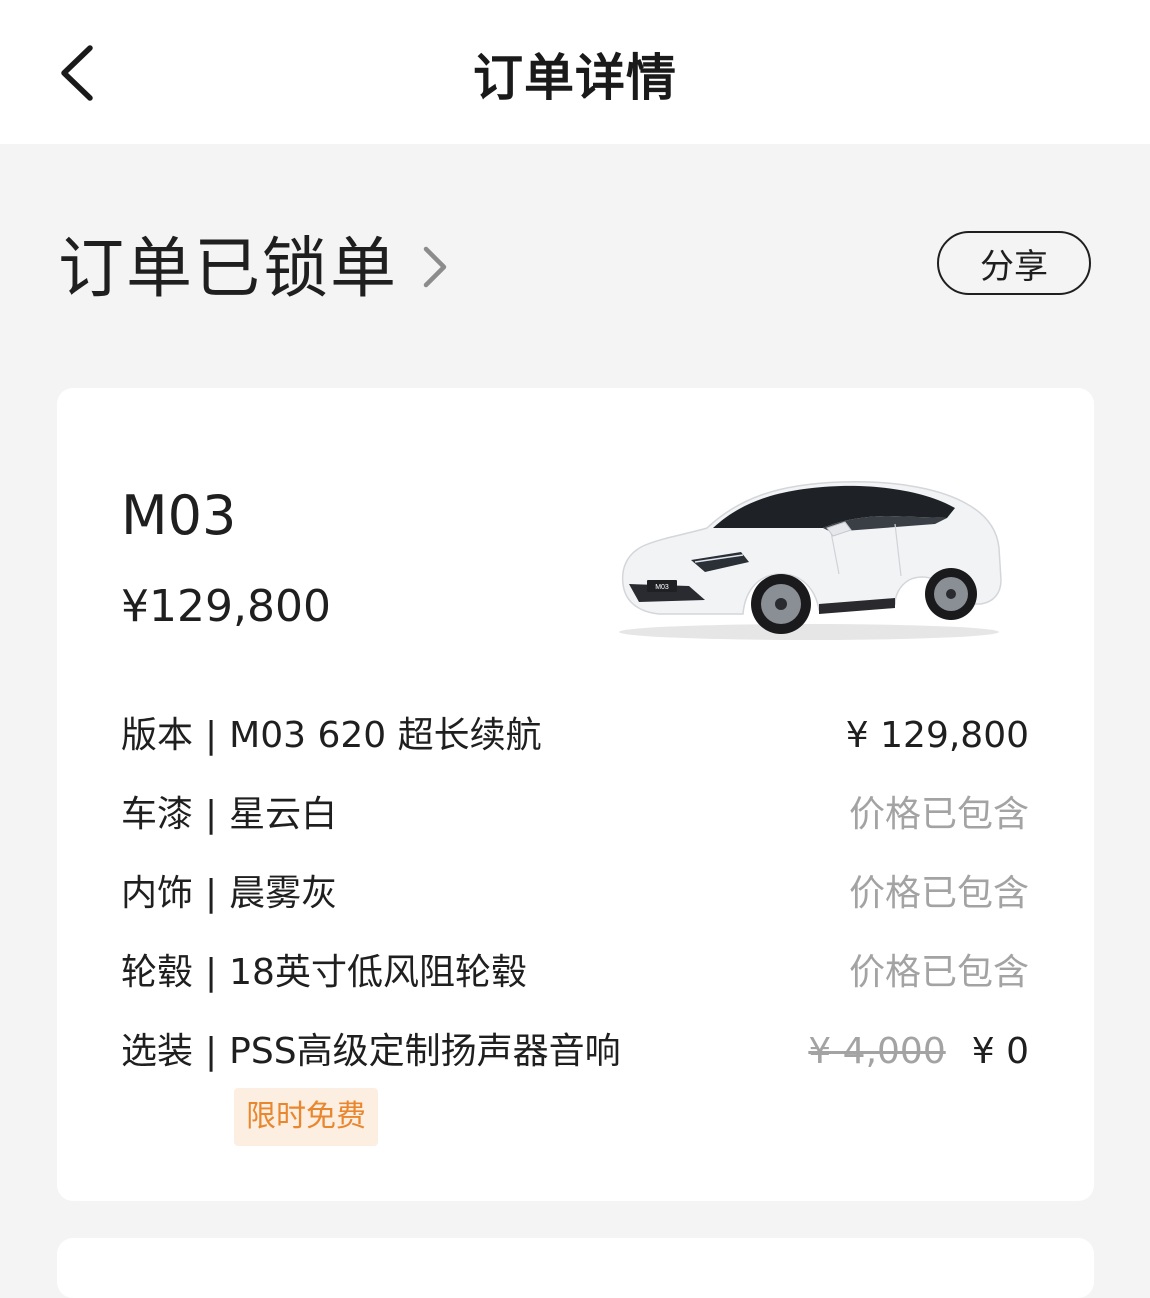 The width and height of the screenshot is (1150, 1298). What do you see at coordinates (810, 560) in the screenshot?
I see `white-sedan-car-image: M03` at bounding box center [810, 560].